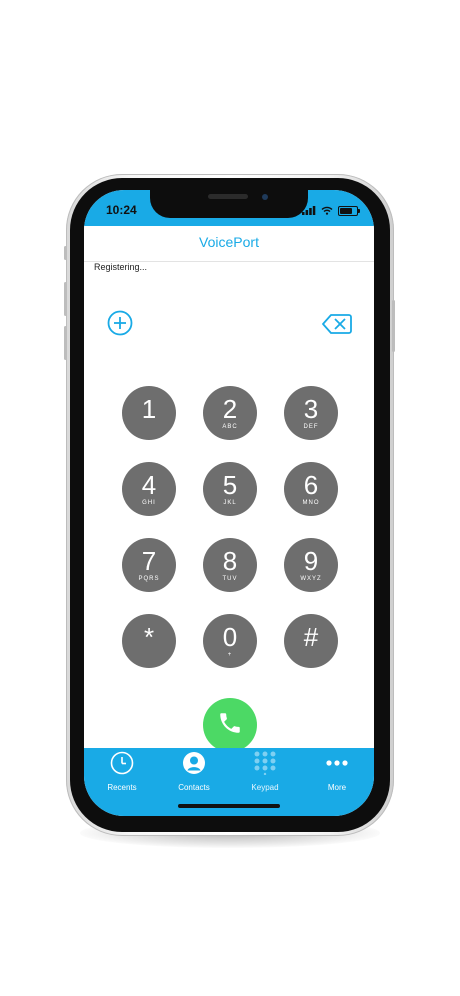 The width and height of the screenshot is (460, 996). I want to click on key-5: 5 JKL, so click(230, 489).